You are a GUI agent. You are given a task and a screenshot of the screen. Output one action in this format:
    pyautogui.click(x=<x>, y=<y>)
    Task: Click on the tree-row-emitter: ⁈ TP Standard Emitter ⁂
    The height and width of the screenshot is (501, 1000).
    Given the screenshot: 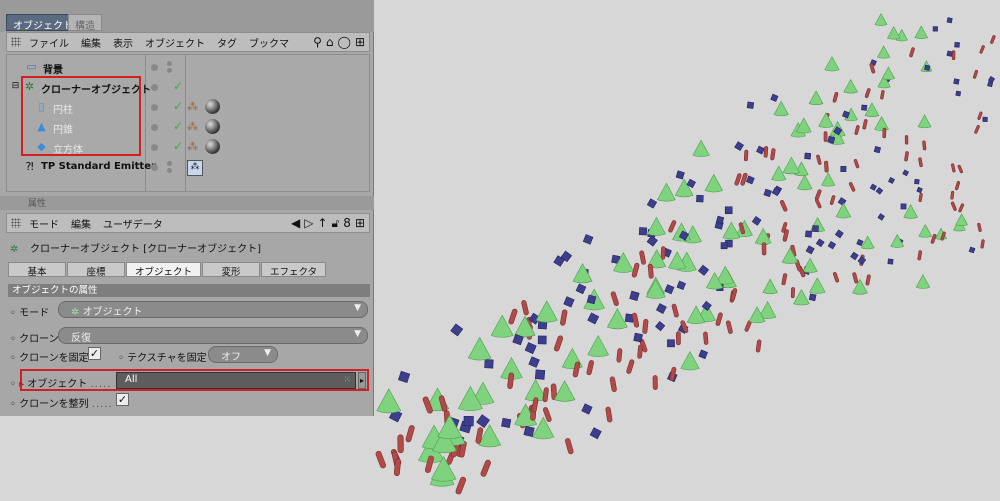 What is the action you would take?
    pyautogui.click(x=188, y=167)
    